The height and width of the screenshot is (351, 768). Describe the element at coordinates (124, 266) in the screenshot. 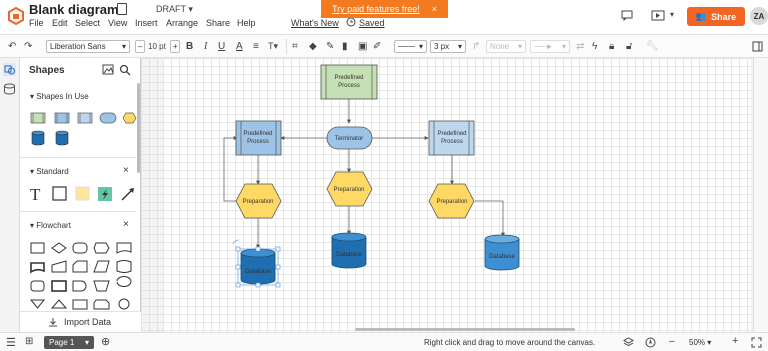

I see `fc-tape` at that location.